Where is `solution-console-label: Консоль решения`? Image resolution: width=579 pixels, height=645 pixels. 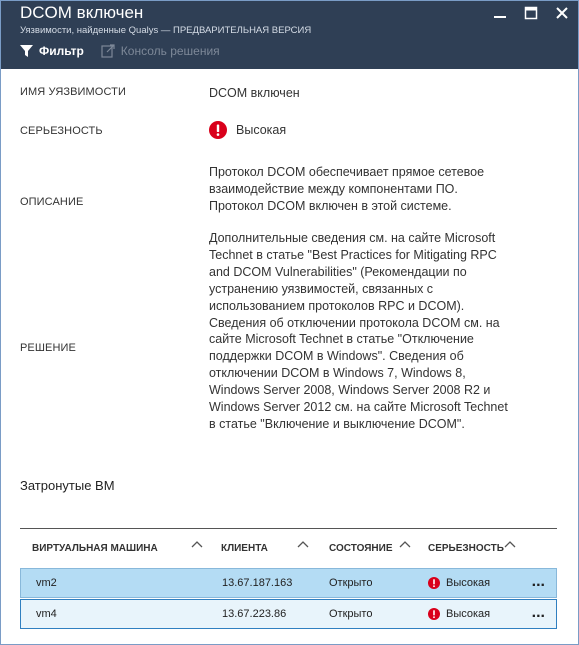 solution-console-label: Консоль решения is located at coordinates (170, 51).